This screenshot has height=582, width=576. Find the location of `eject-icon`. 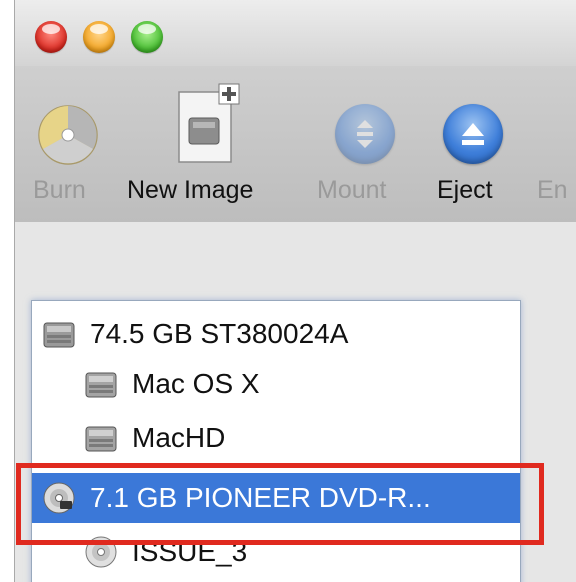

eject-icon is located at coordinates (473, 134).